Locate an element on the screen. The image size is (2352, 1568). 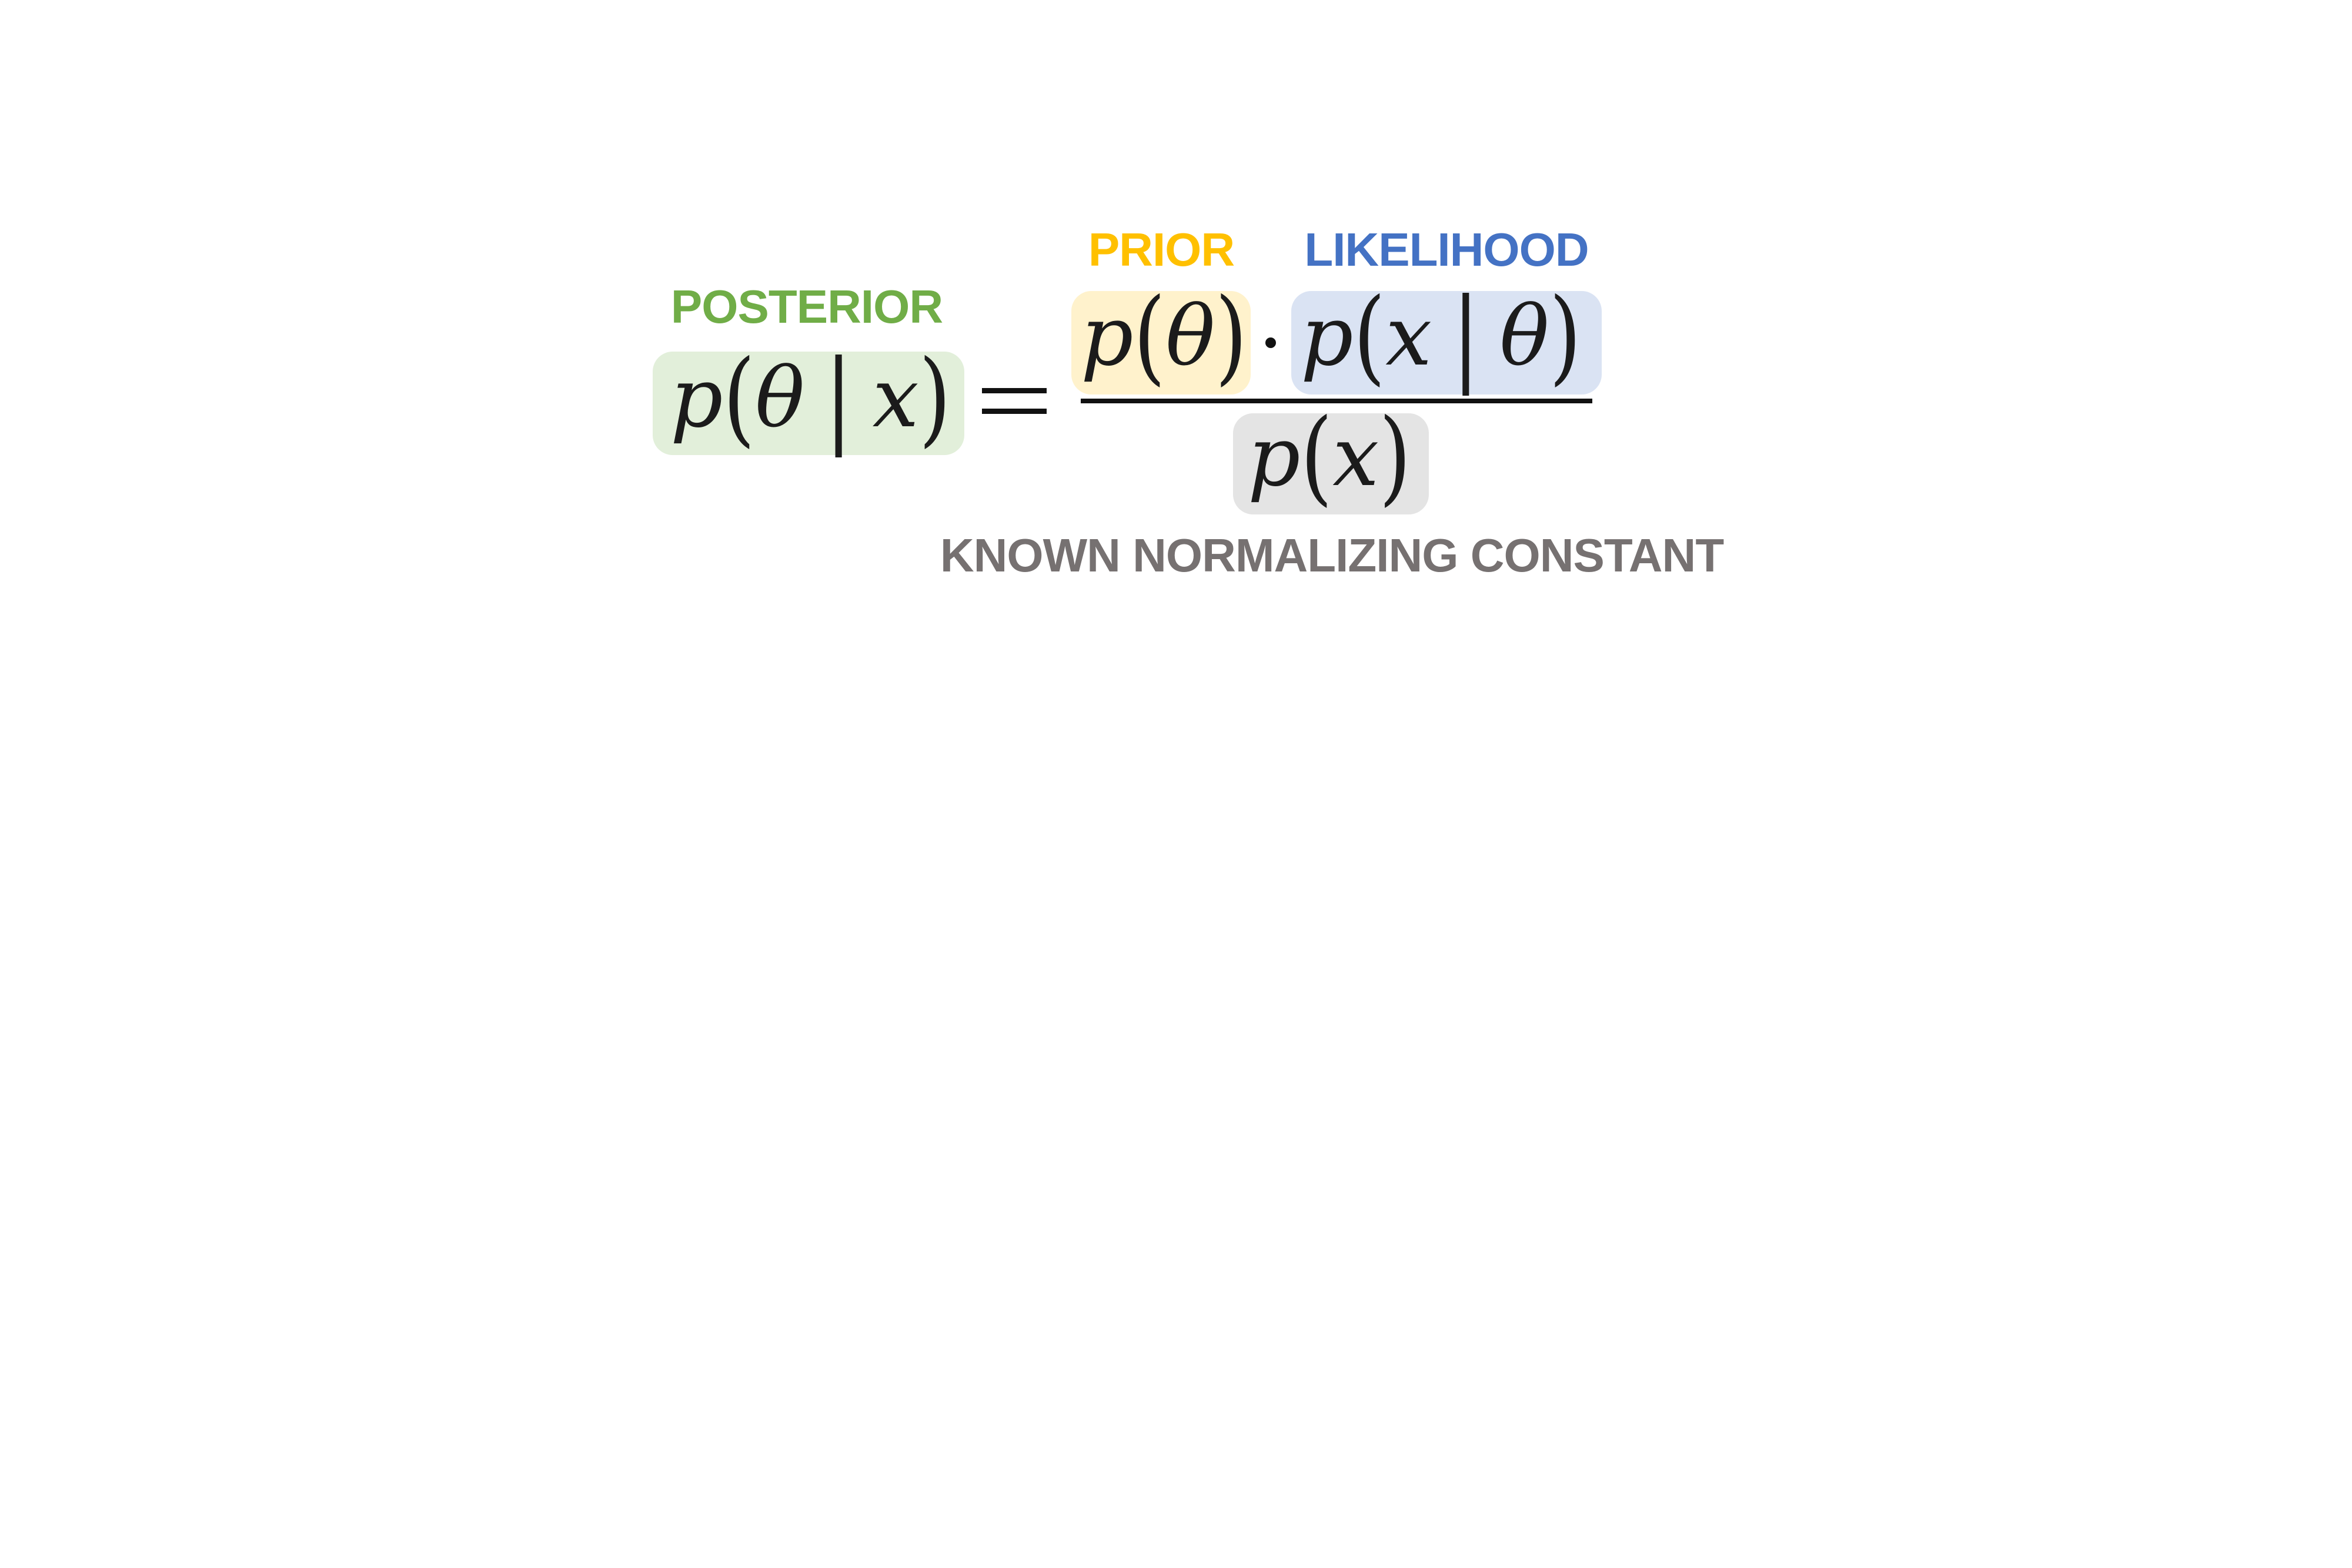
equals-sign is located at coordinates (1014, 401).